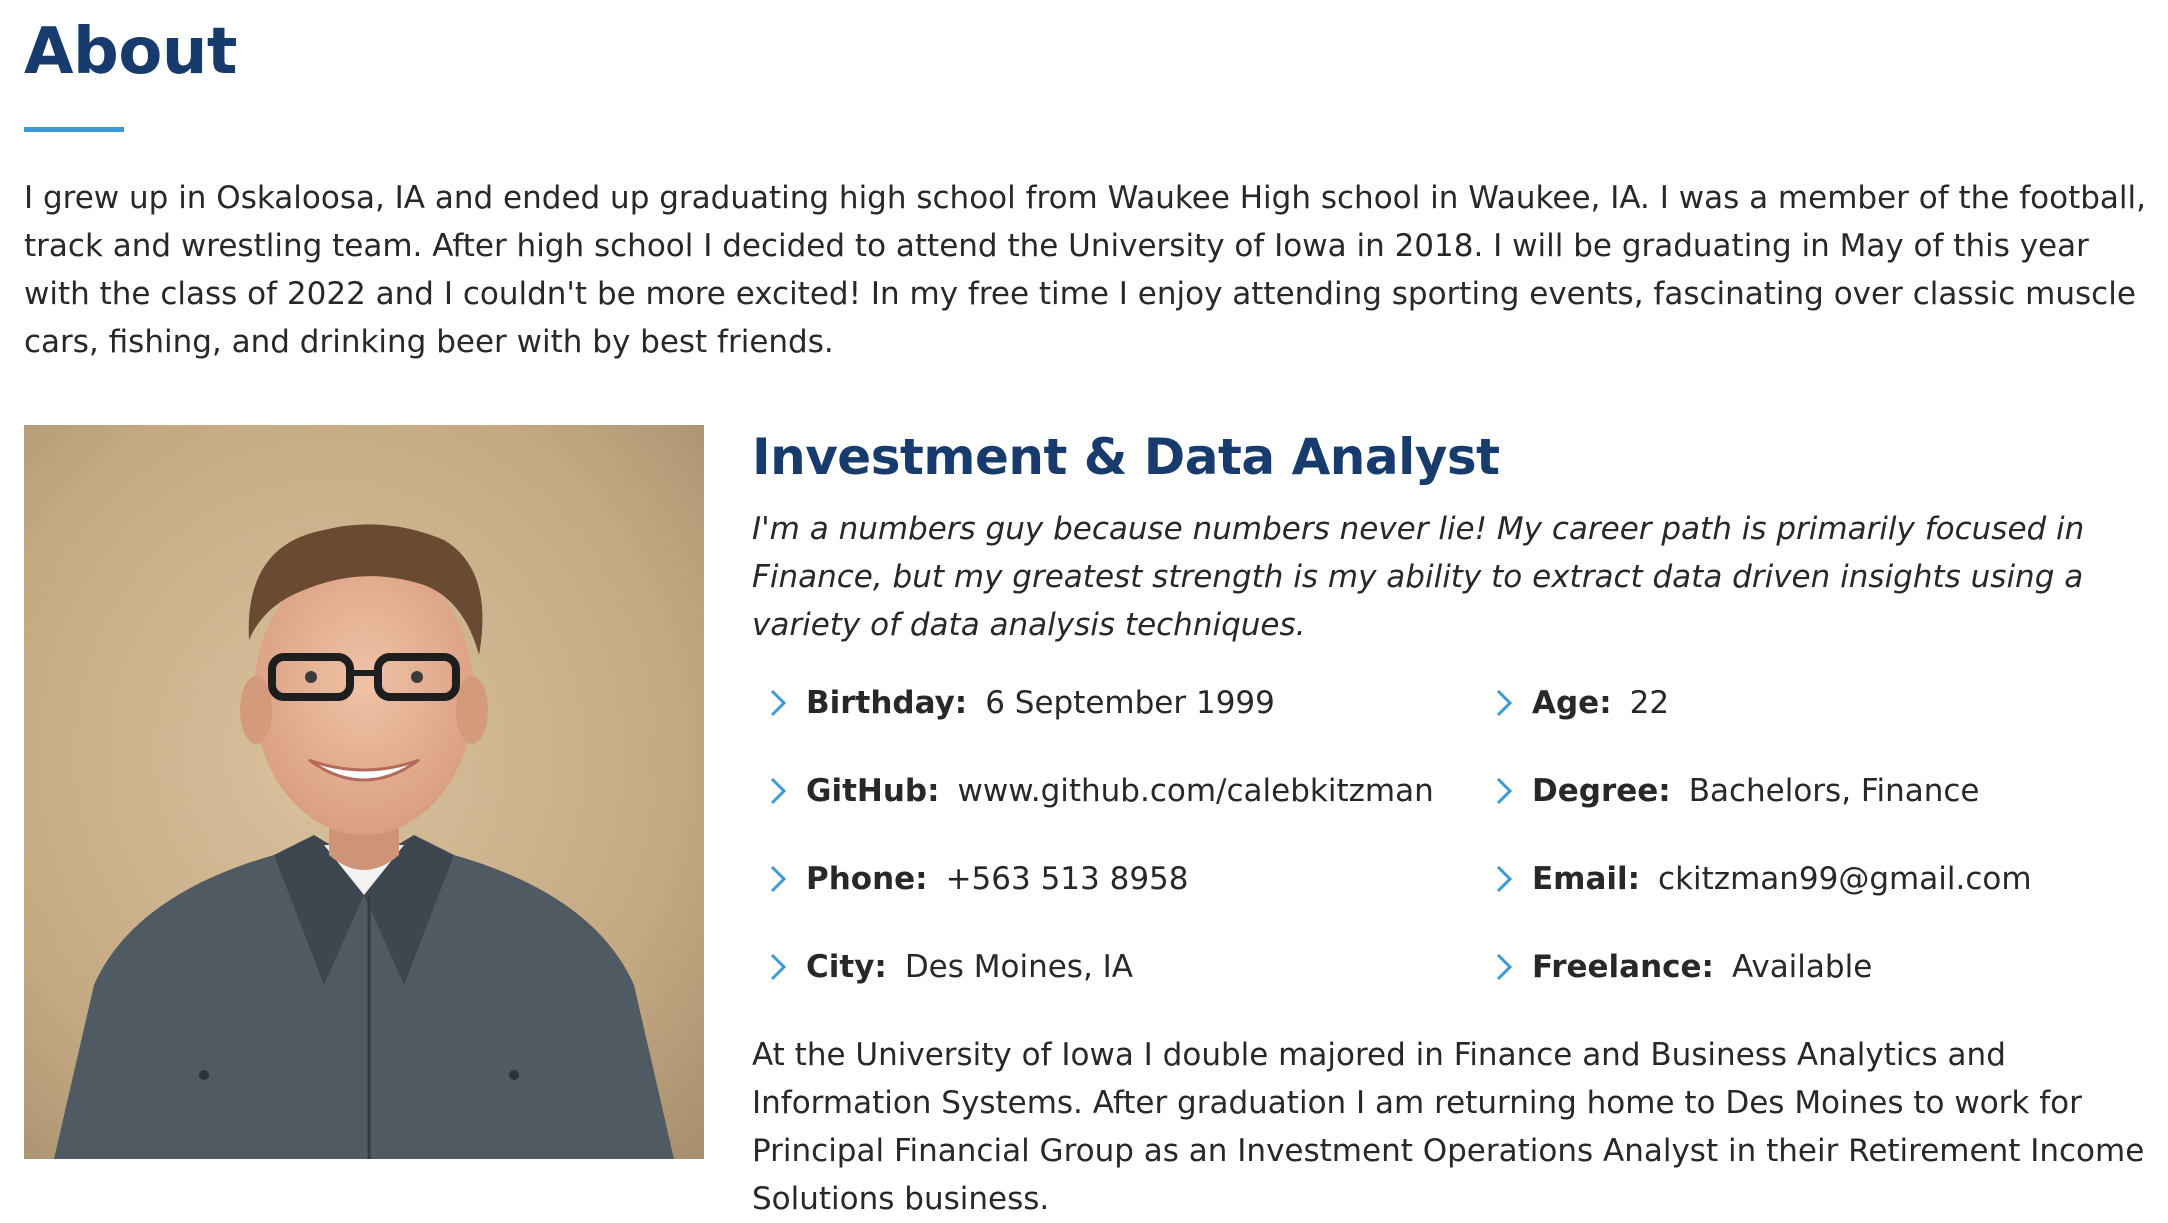 This screenshot has height=1223, width=2168. Describe the element at coordinates (887, 703) in the screenshot. I see `fact-label: Birthday:` at that location.